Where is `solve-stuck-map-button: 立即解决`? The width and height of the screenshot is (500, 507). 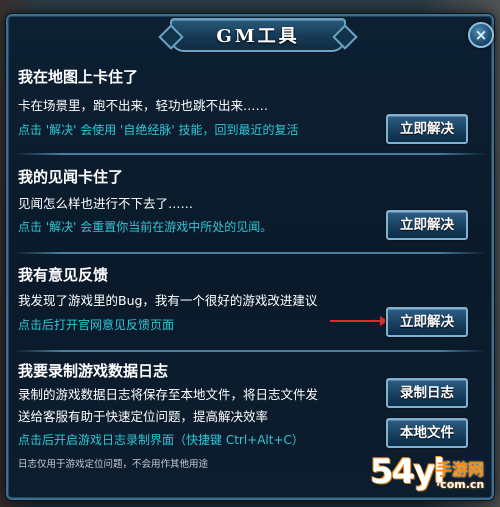 solve-stuck-map-button: 立即解决 is located at coordinates (427, 129).